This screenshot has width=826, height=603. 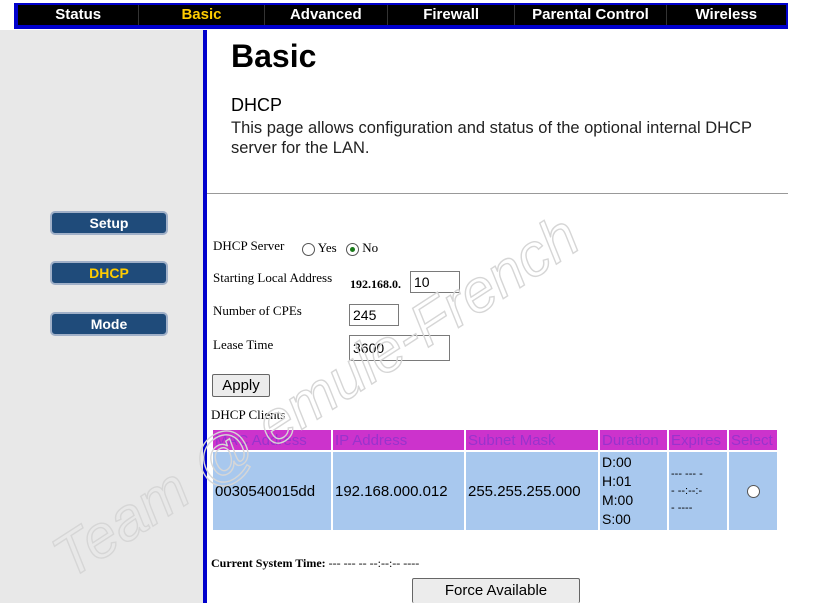 I want to click on col-mac-address: MAC Address, so click(x=272, y=440).